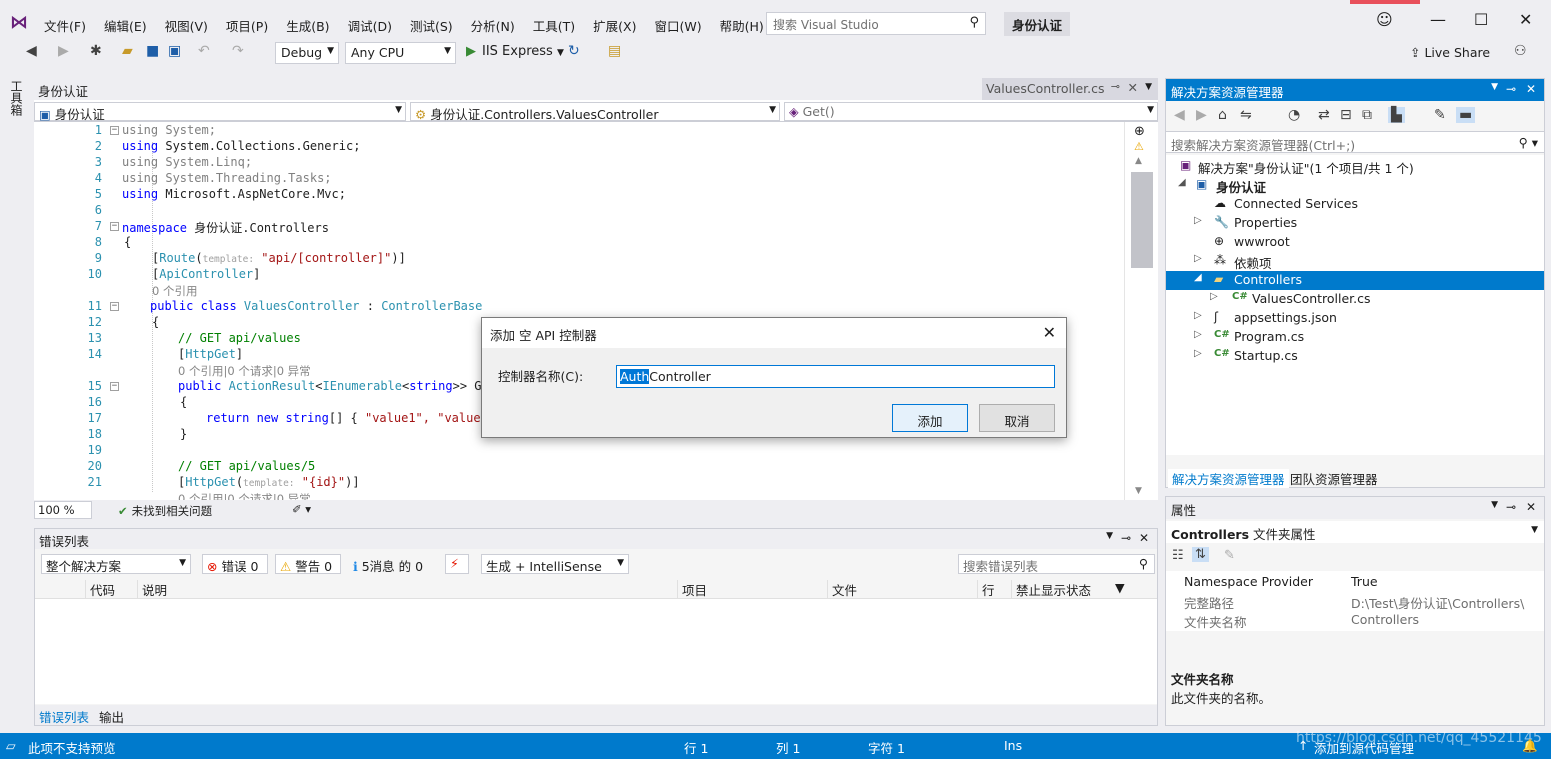  What do you see at coordinates (1355, 166) in the screenshot?
I see `tree-node-solution: ▣ 解决方案"身份认证"(1 个项目/共 1 个)` at bounding box center [1355, 166].